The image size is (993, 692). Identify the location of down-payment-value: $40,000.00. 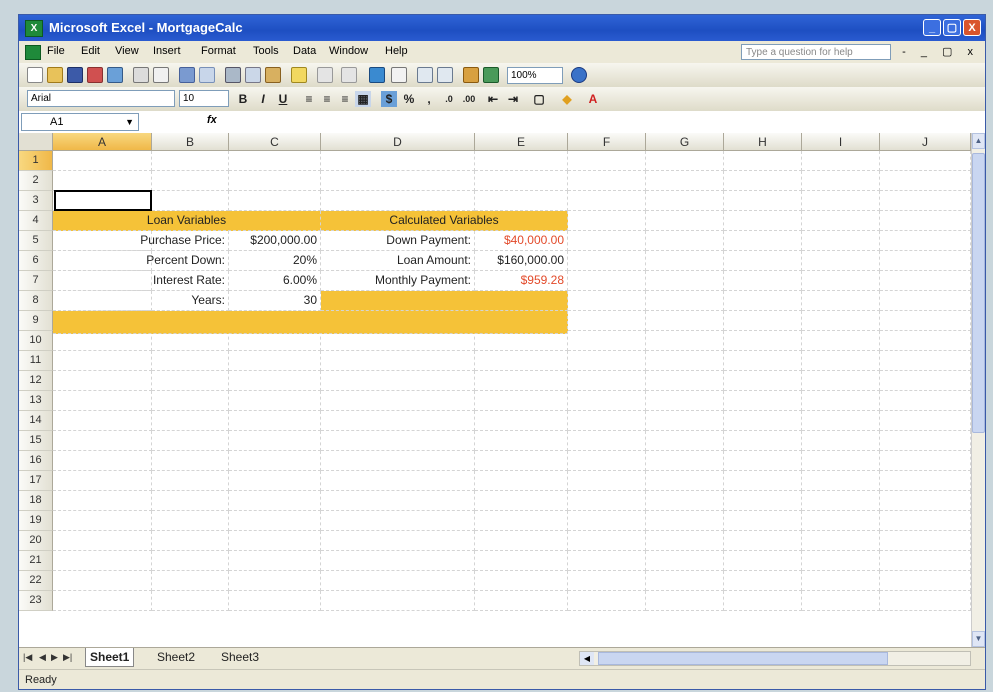
(521, 241).